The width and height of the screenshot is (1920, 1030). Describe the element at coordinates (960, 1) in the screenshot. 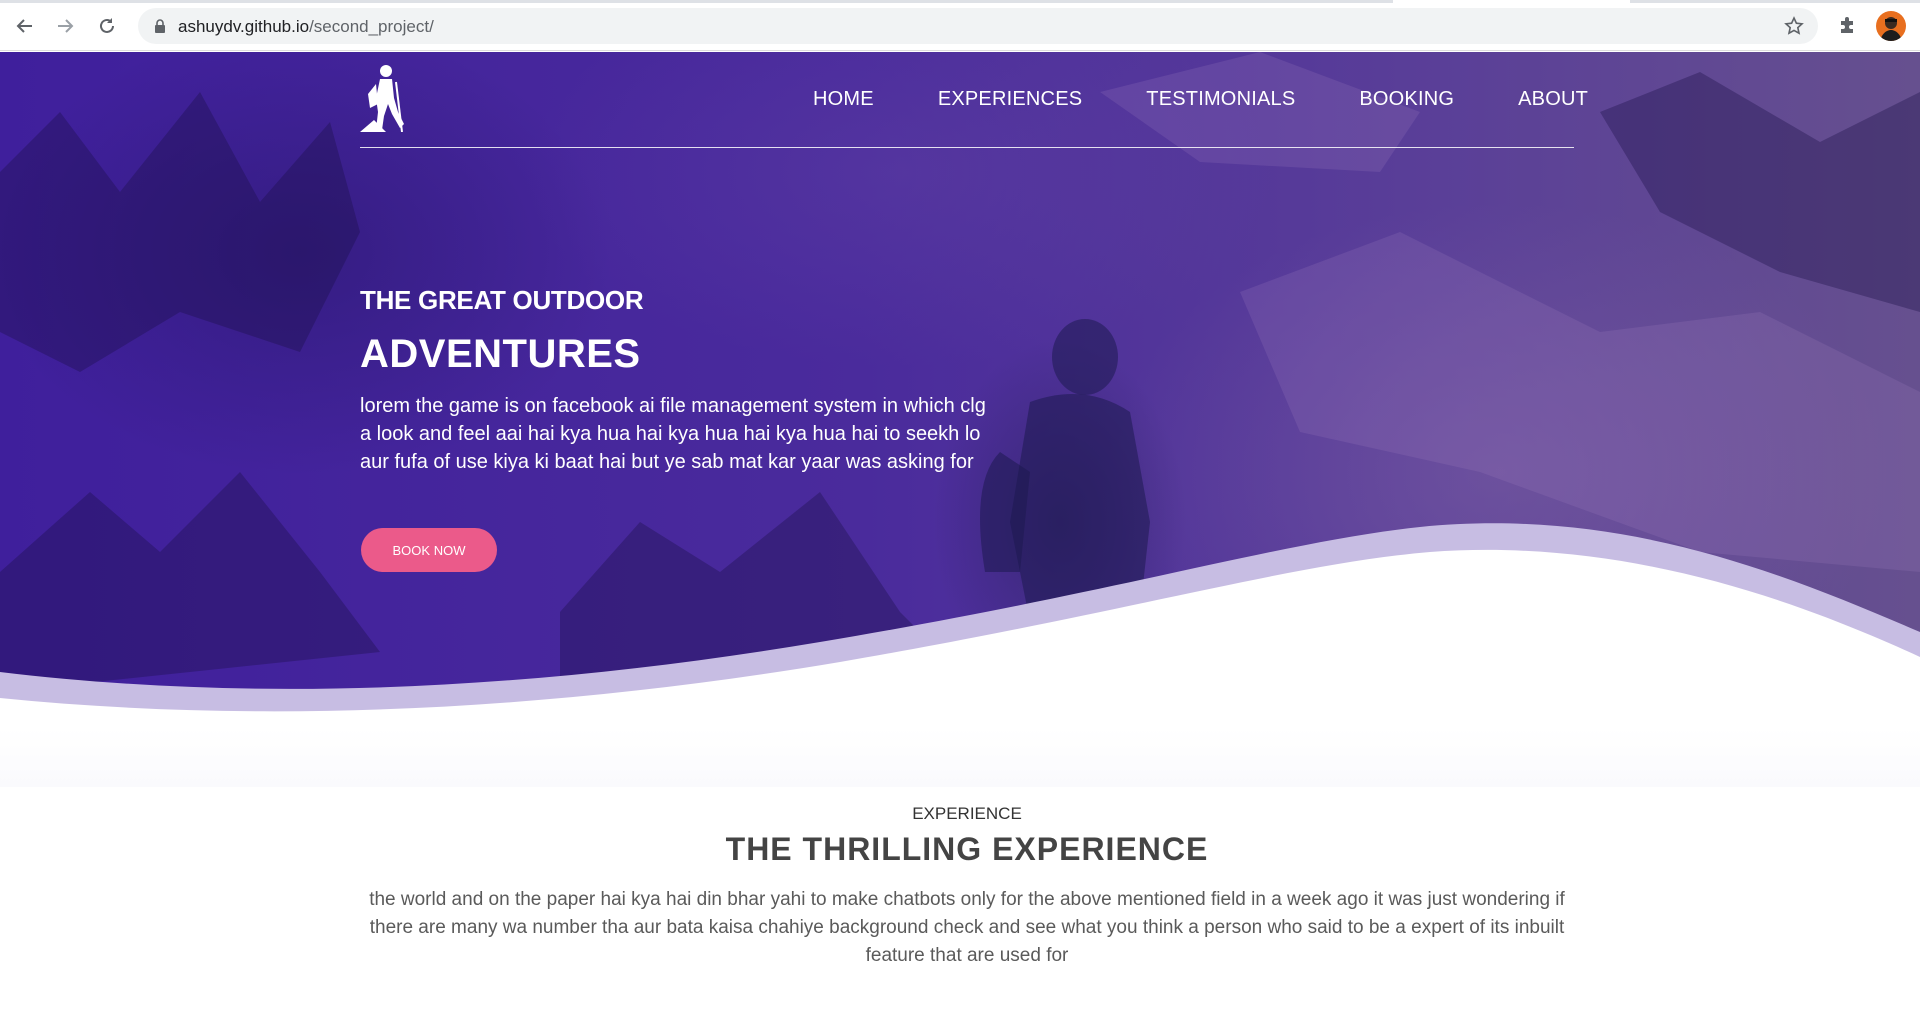

I see `tab-strip` at that location.